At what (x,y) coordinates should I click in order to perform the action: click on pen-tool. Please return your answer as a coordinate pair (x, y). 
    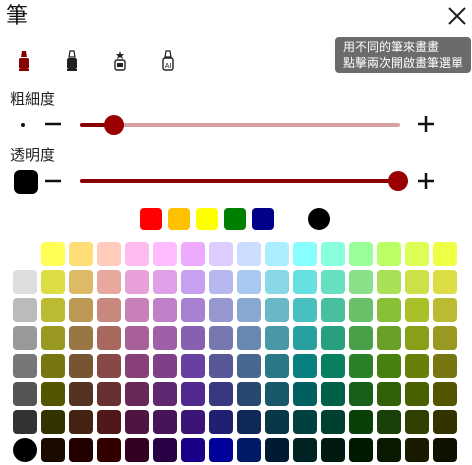
    Looking at the image, I should click on (24, 61).